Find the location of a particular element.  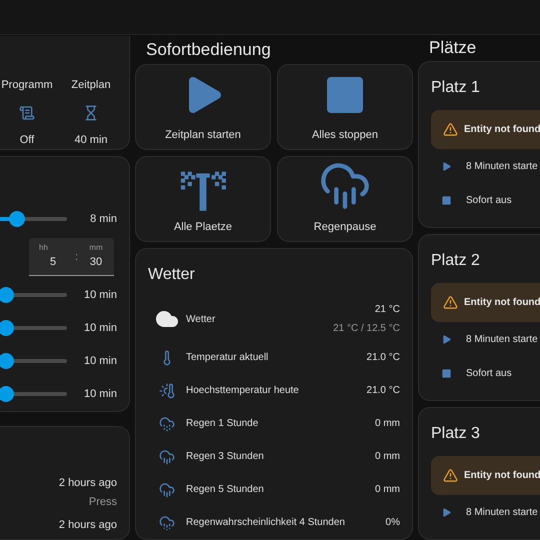

card-title: Platz 1 is located at coordinates (456, 88).